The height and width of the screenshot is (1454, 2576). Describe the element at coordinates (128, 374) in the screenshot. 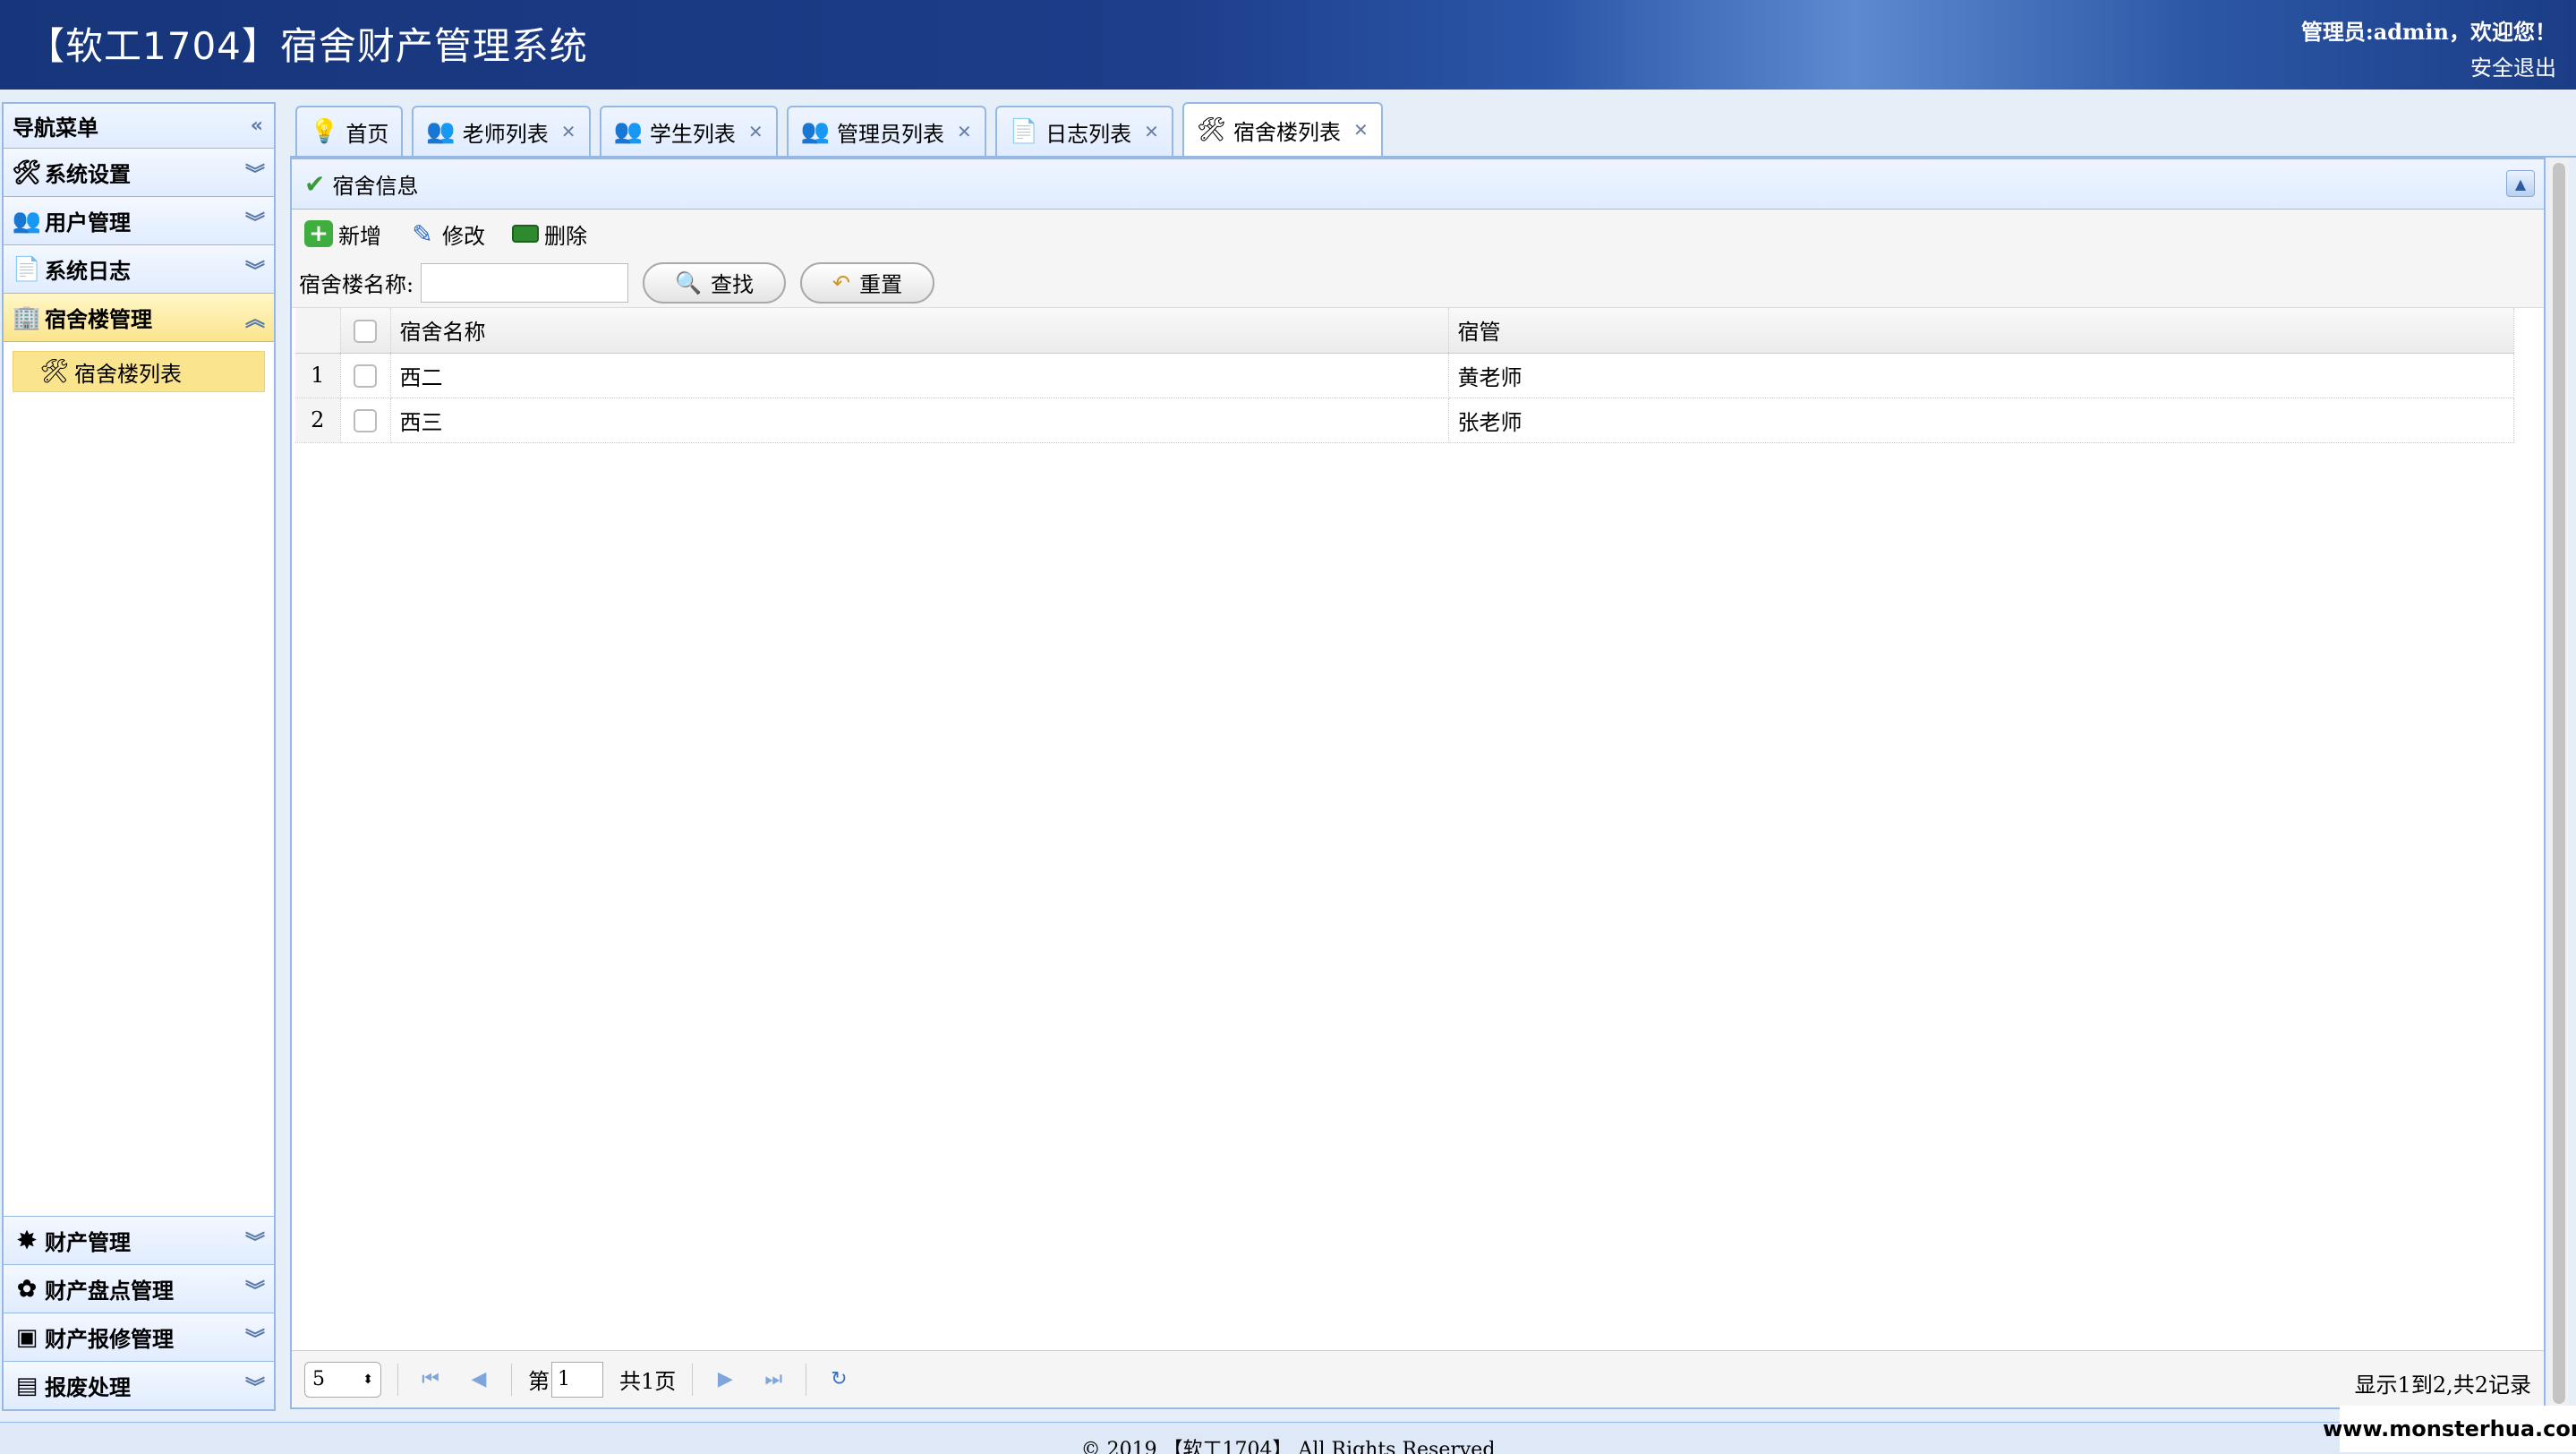

I see `sidebar-item-label: 宿舍楼列表` at that location.